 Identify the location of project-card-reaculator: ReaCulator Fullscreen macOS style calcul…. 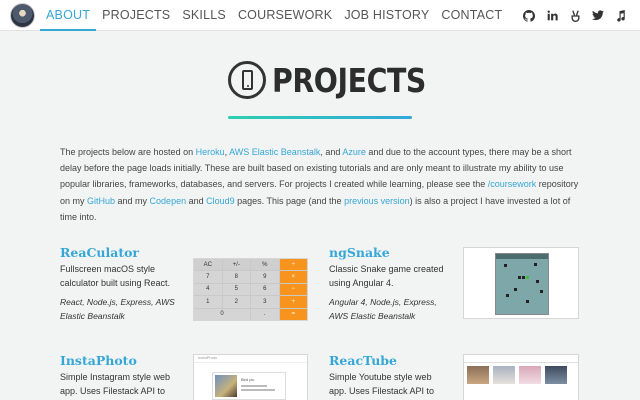
(120, 284).